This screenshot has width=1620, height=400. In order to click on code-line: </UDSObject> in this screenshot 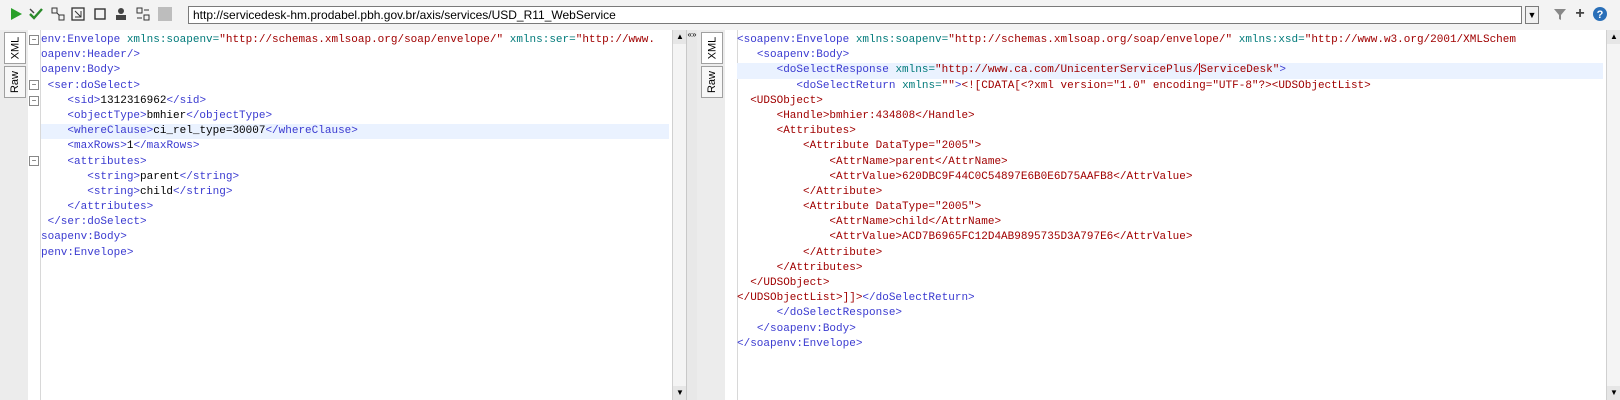, I will do `click(1170, 283)`.